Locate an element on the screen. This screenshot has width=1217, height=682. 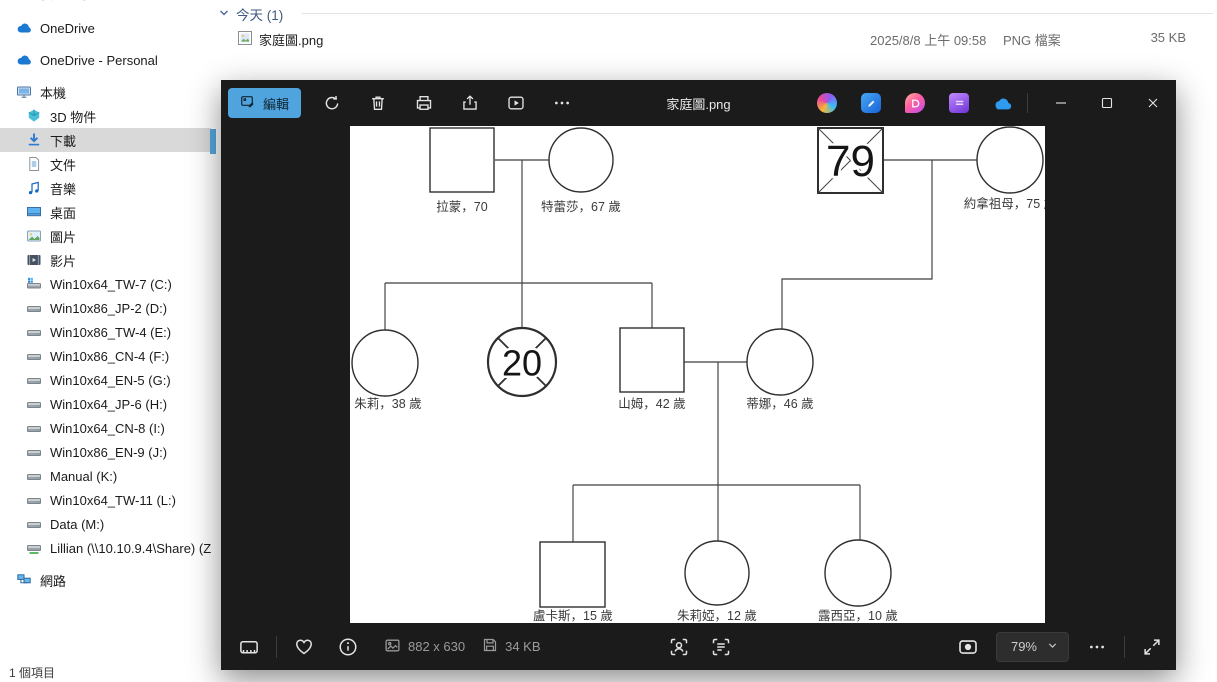
sidebar-item-label: Win10x86_TW-4 (E:) is located at coordinates (111, 332).